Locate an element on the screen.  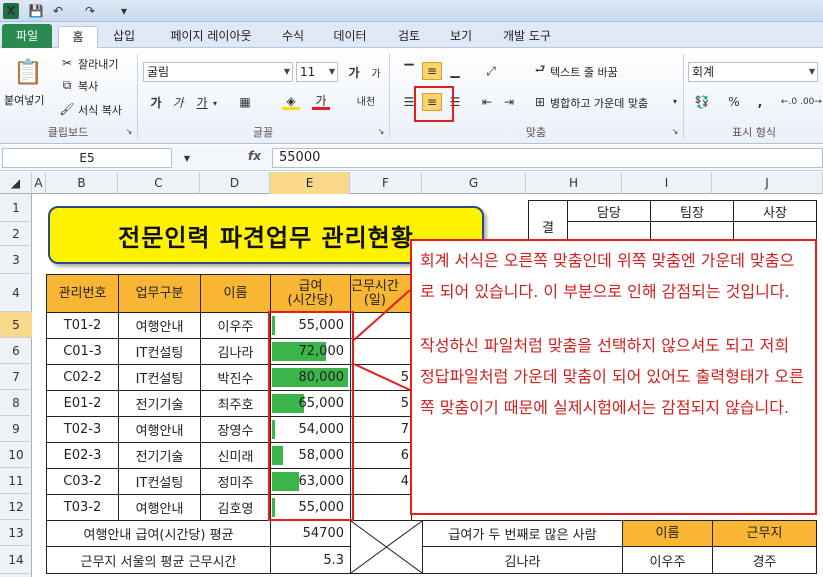
tab-formulas: 수식 is located at coordinates (293, 37).